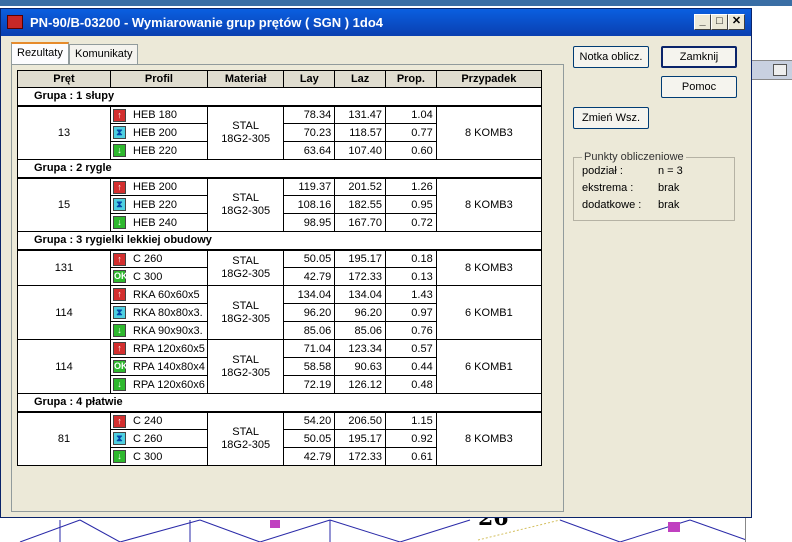 Image resolution: width=792 pixels, height=542 pixels. What do you see at coordinates (168, 384) in the screenshot?
I see `profil-label: RPA 120x60x6` at bounding box center [168, 384].